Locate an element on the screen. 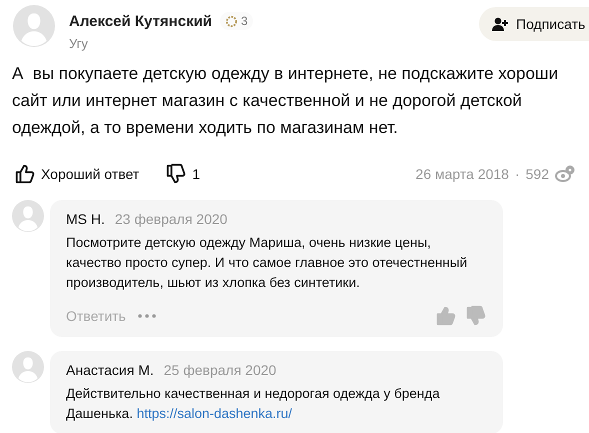  laurel-icon is located at coordinates (231, 21).